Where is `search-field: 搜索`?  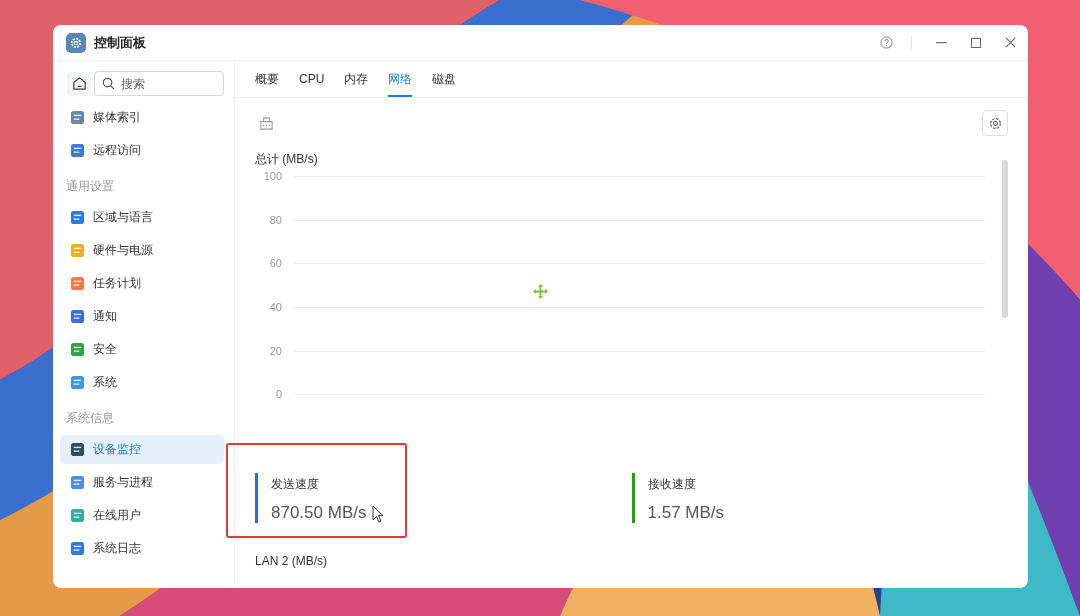 search-field: 搜索 is located at coordinates (159, 83).